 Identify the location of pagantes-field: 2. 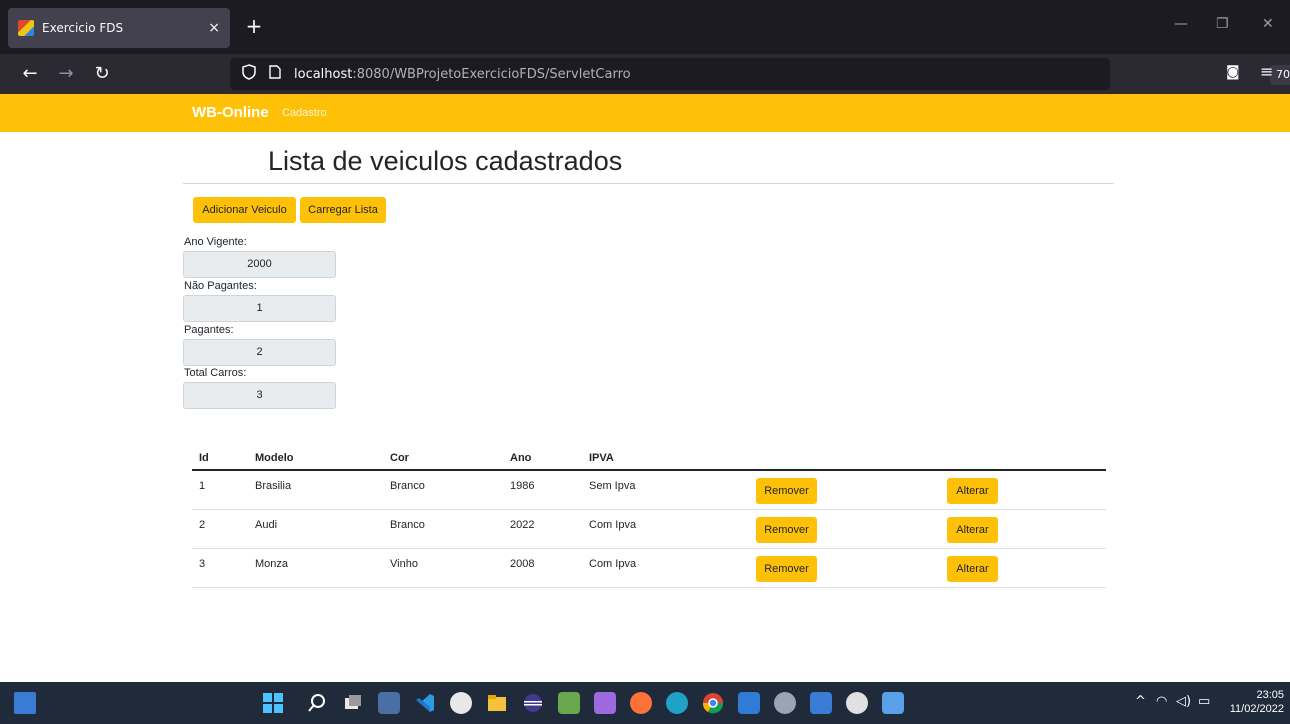
(259, 352).